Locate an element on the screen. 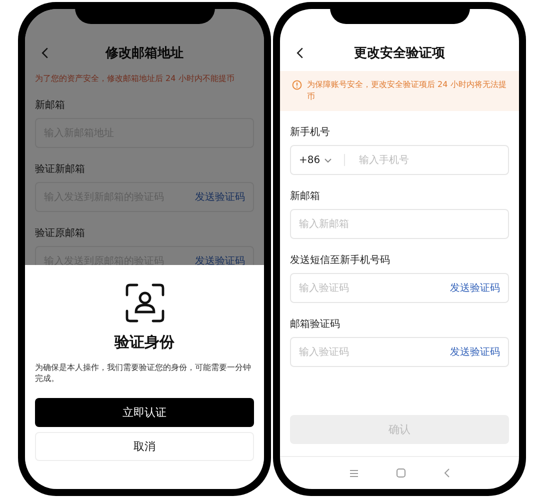  info-icon is located at coordinates (297, 85).